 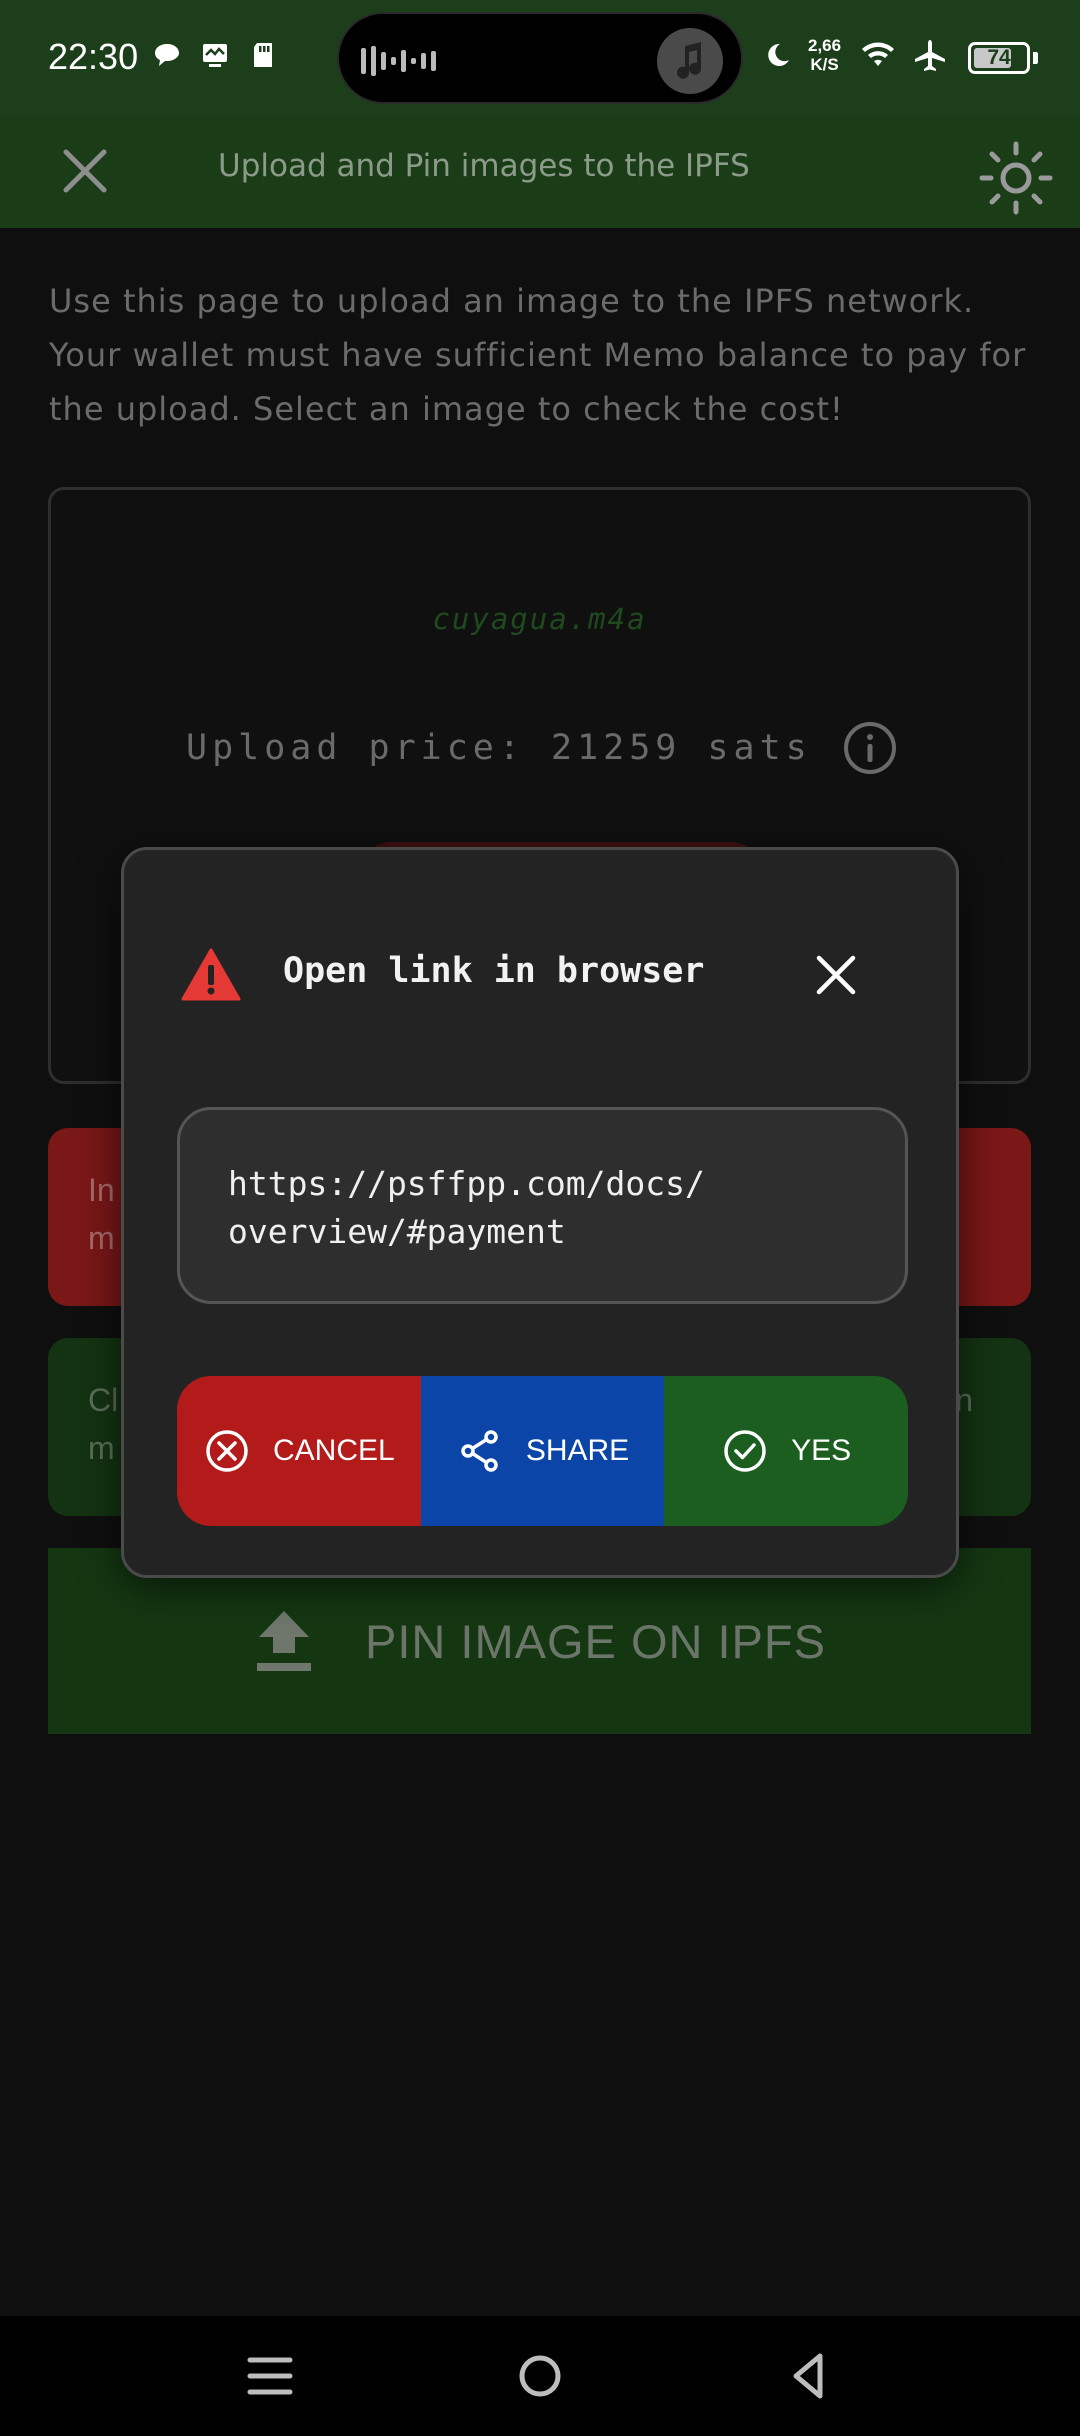 I want to click on battery-level: 74, so click(x=999, y=57).